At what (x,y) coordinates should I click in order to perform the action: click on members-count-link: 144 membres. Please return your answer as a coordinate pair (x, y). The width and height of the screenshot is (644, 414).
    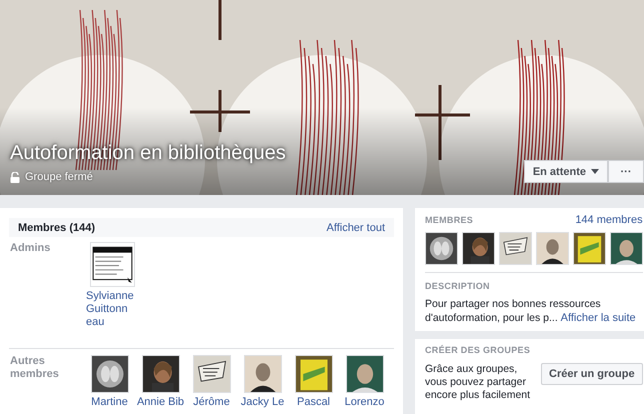
    Looking at the image, I should click on (609, 220).